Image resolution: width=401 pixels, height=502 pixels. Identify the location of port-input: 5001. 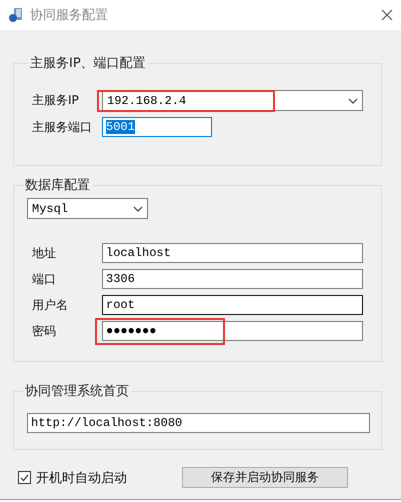
(157, 127).